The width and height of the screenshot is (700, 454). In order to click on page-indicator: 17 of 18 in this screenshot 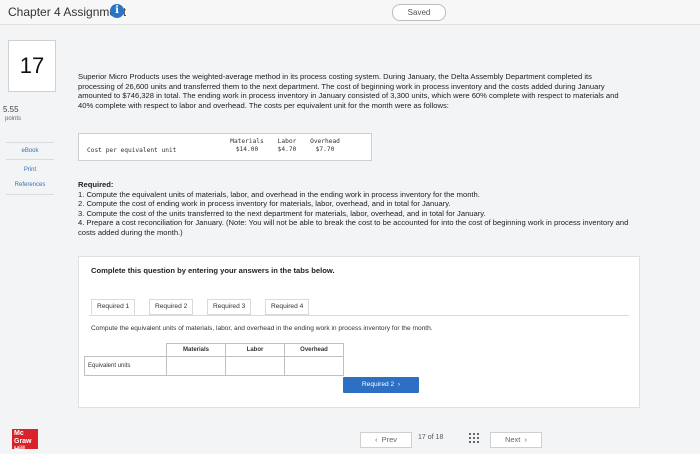, I will do `click(430, 437)`.